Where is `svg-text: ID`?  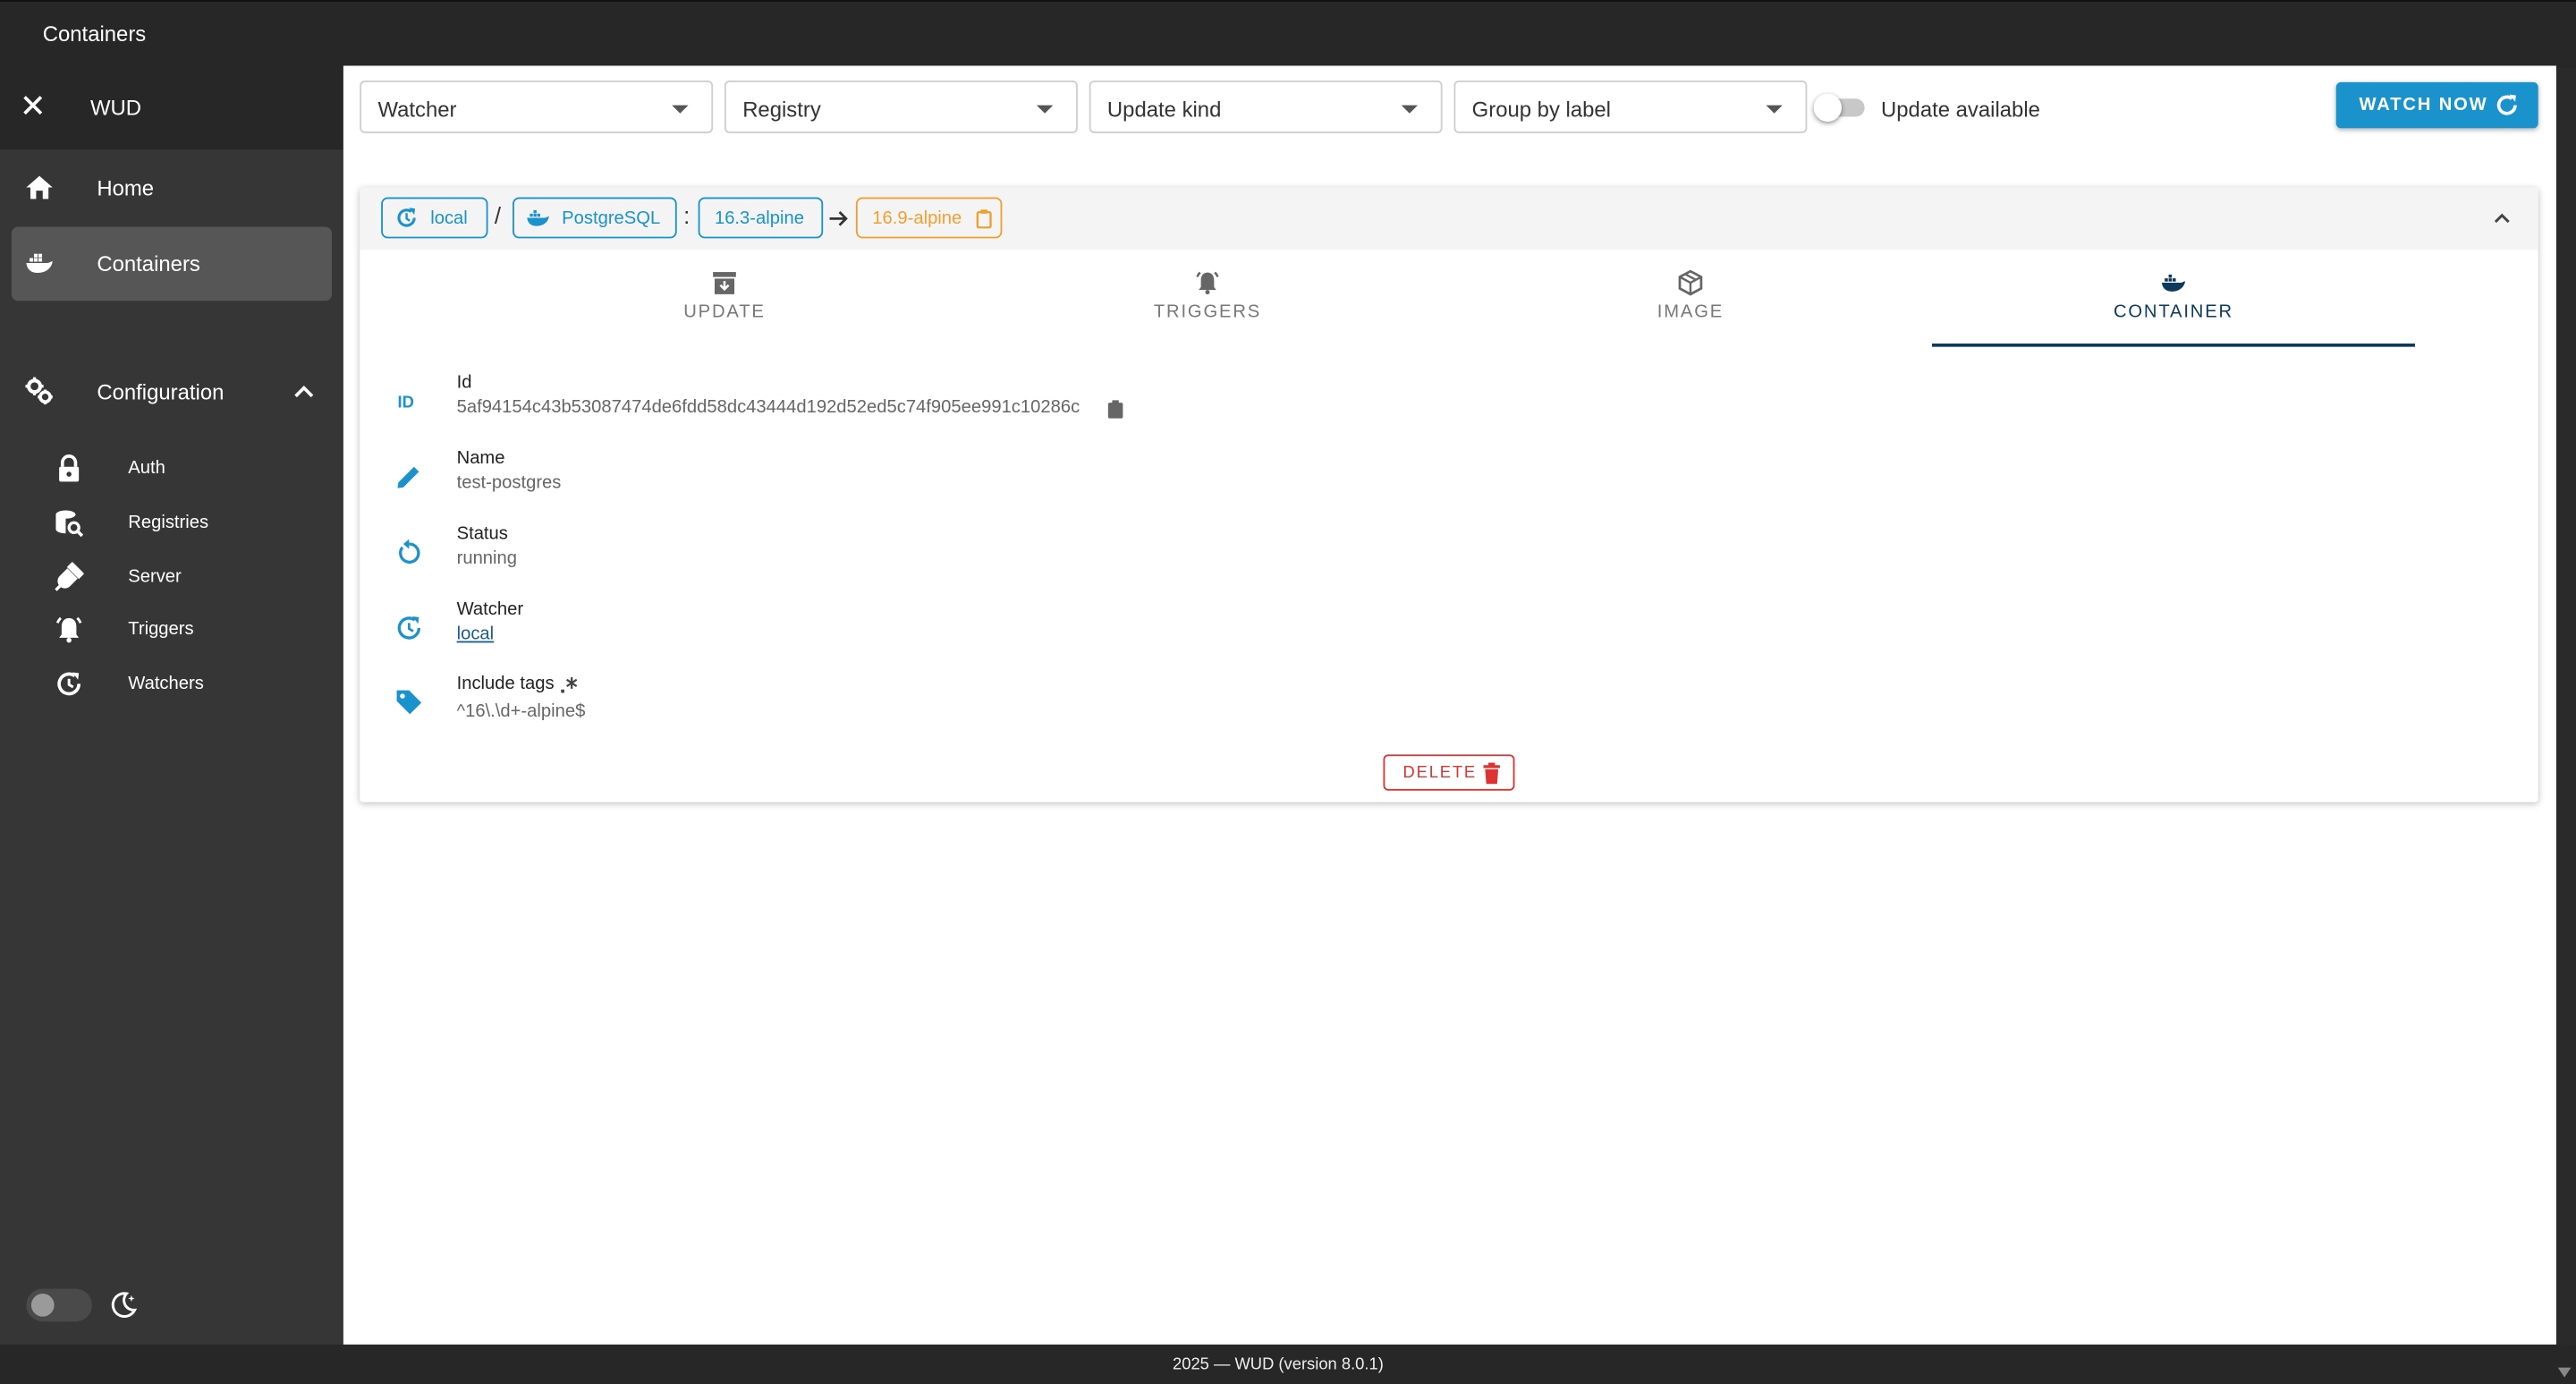
svg-text: ID is located at coordinates (405, 403).